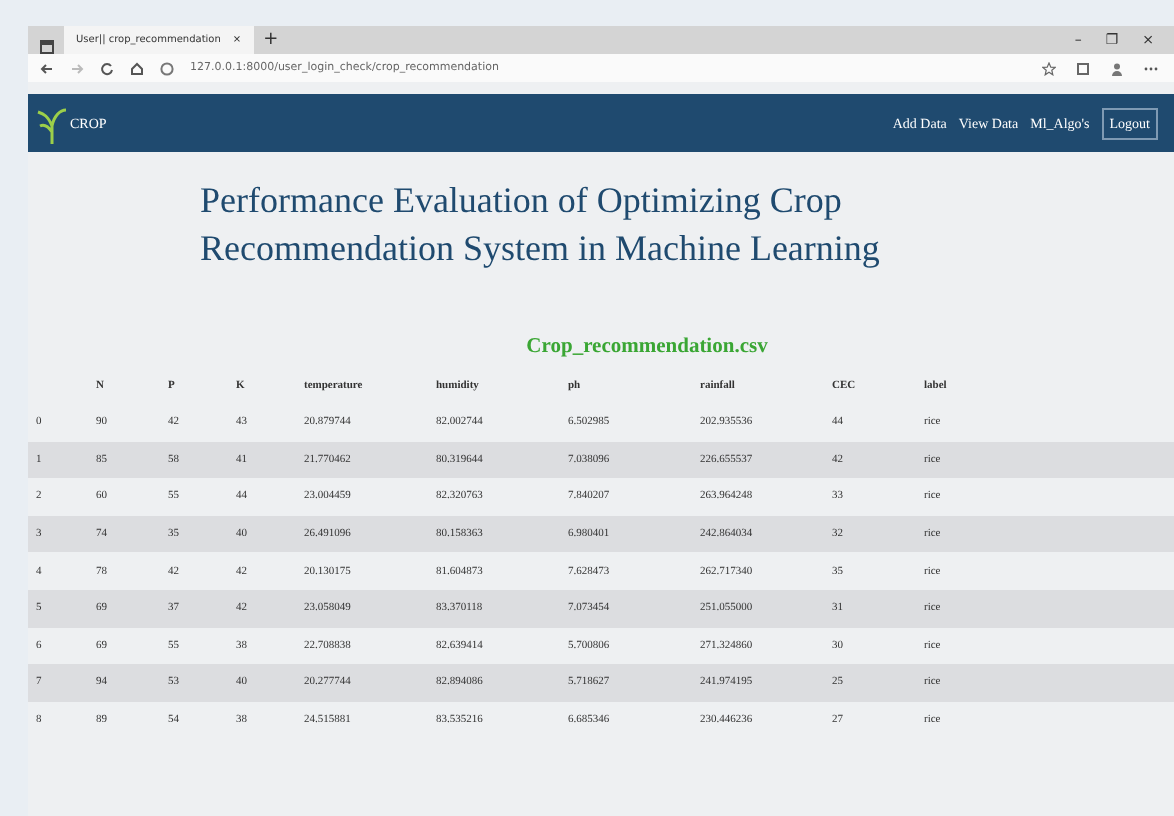 The image size is (1174, 816). What do you see at coordinates (137, 68) in the screenshot?
I see `home-icon` at bounding box center [137, 68].